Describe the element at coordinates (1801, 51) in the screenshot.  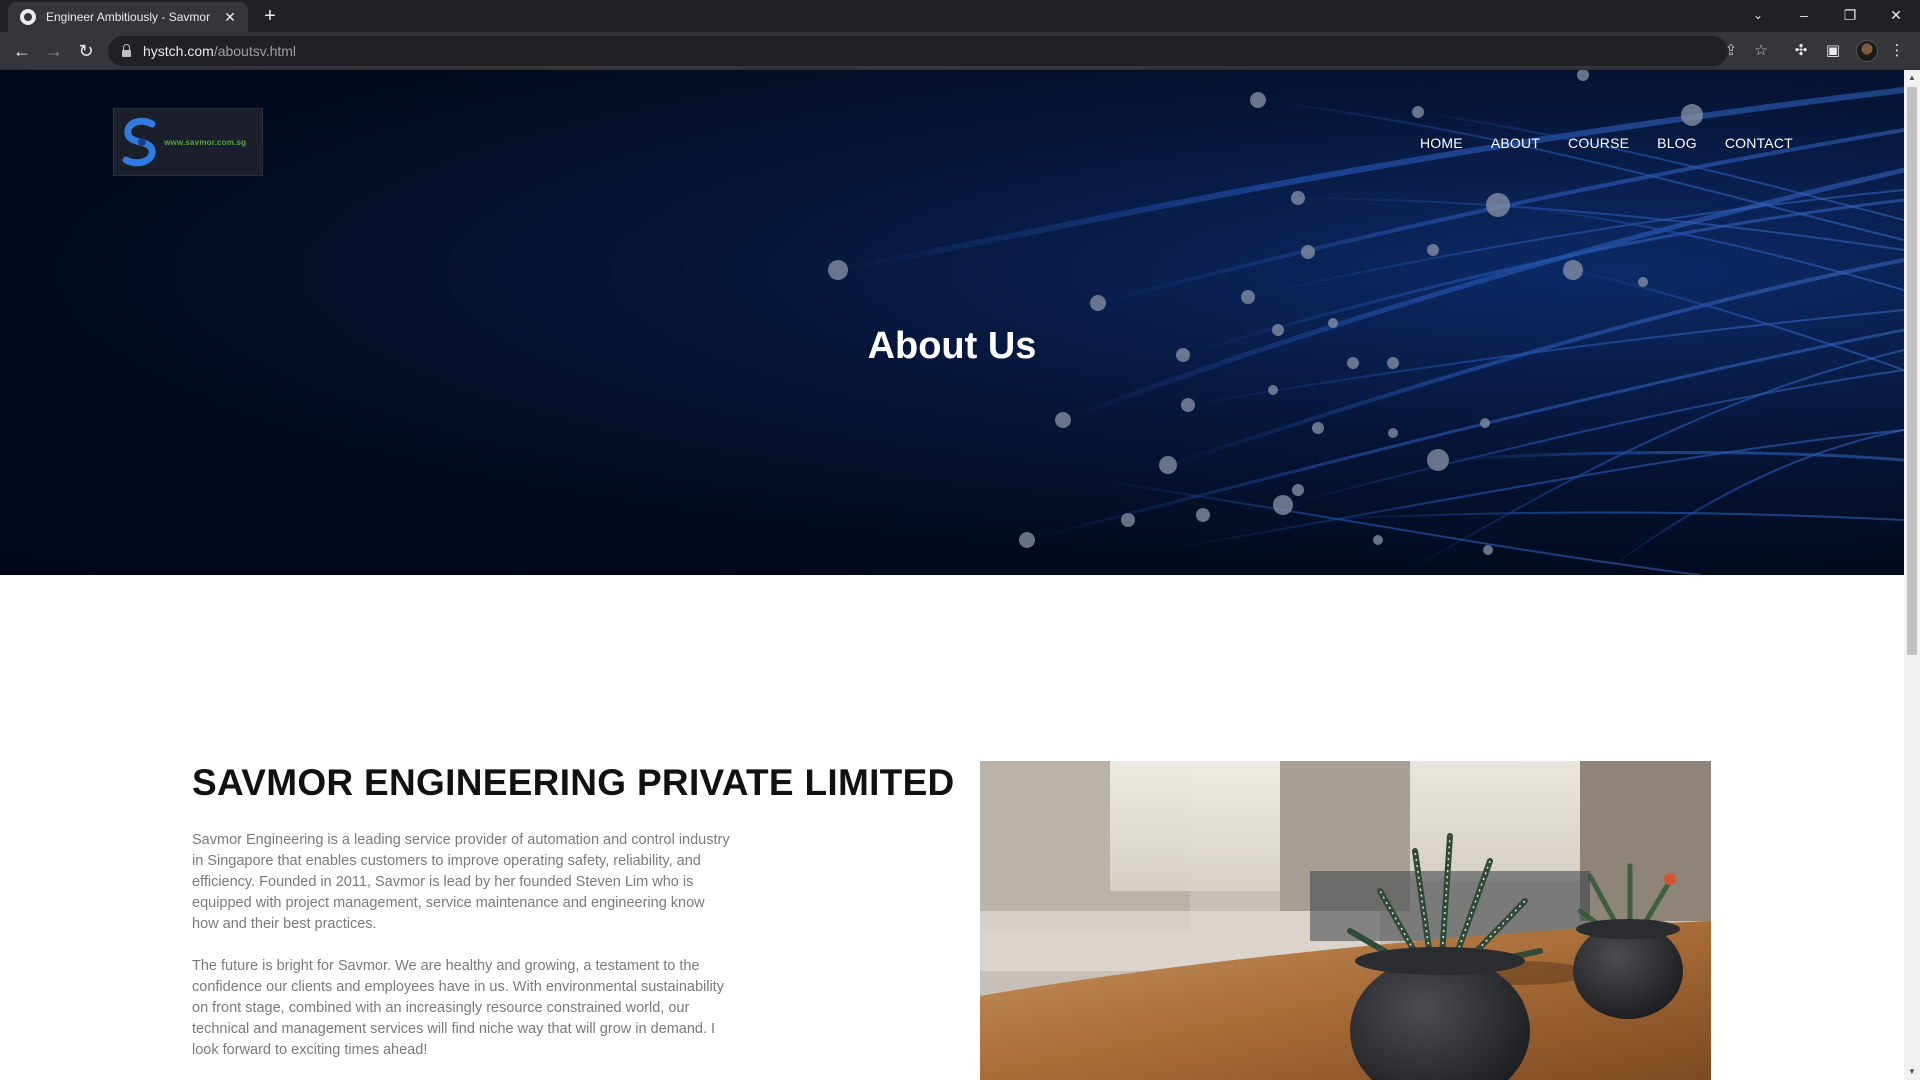
I see `extensions-icon: ✣` at that location.